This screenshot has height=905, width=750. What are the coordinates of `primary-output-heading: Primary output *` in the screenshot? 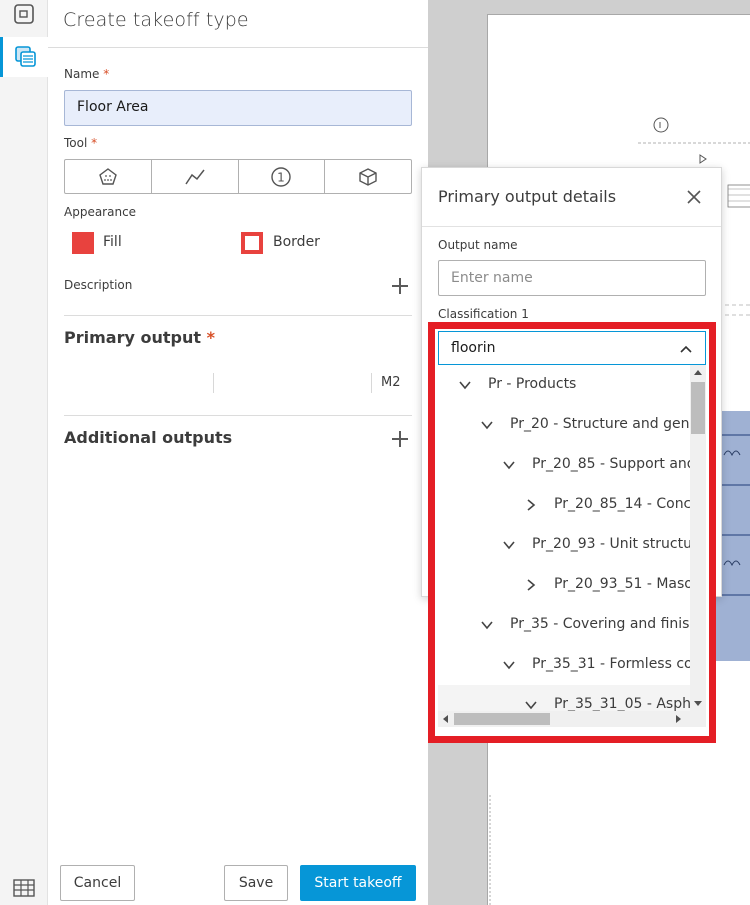 It's located at (139, 337).